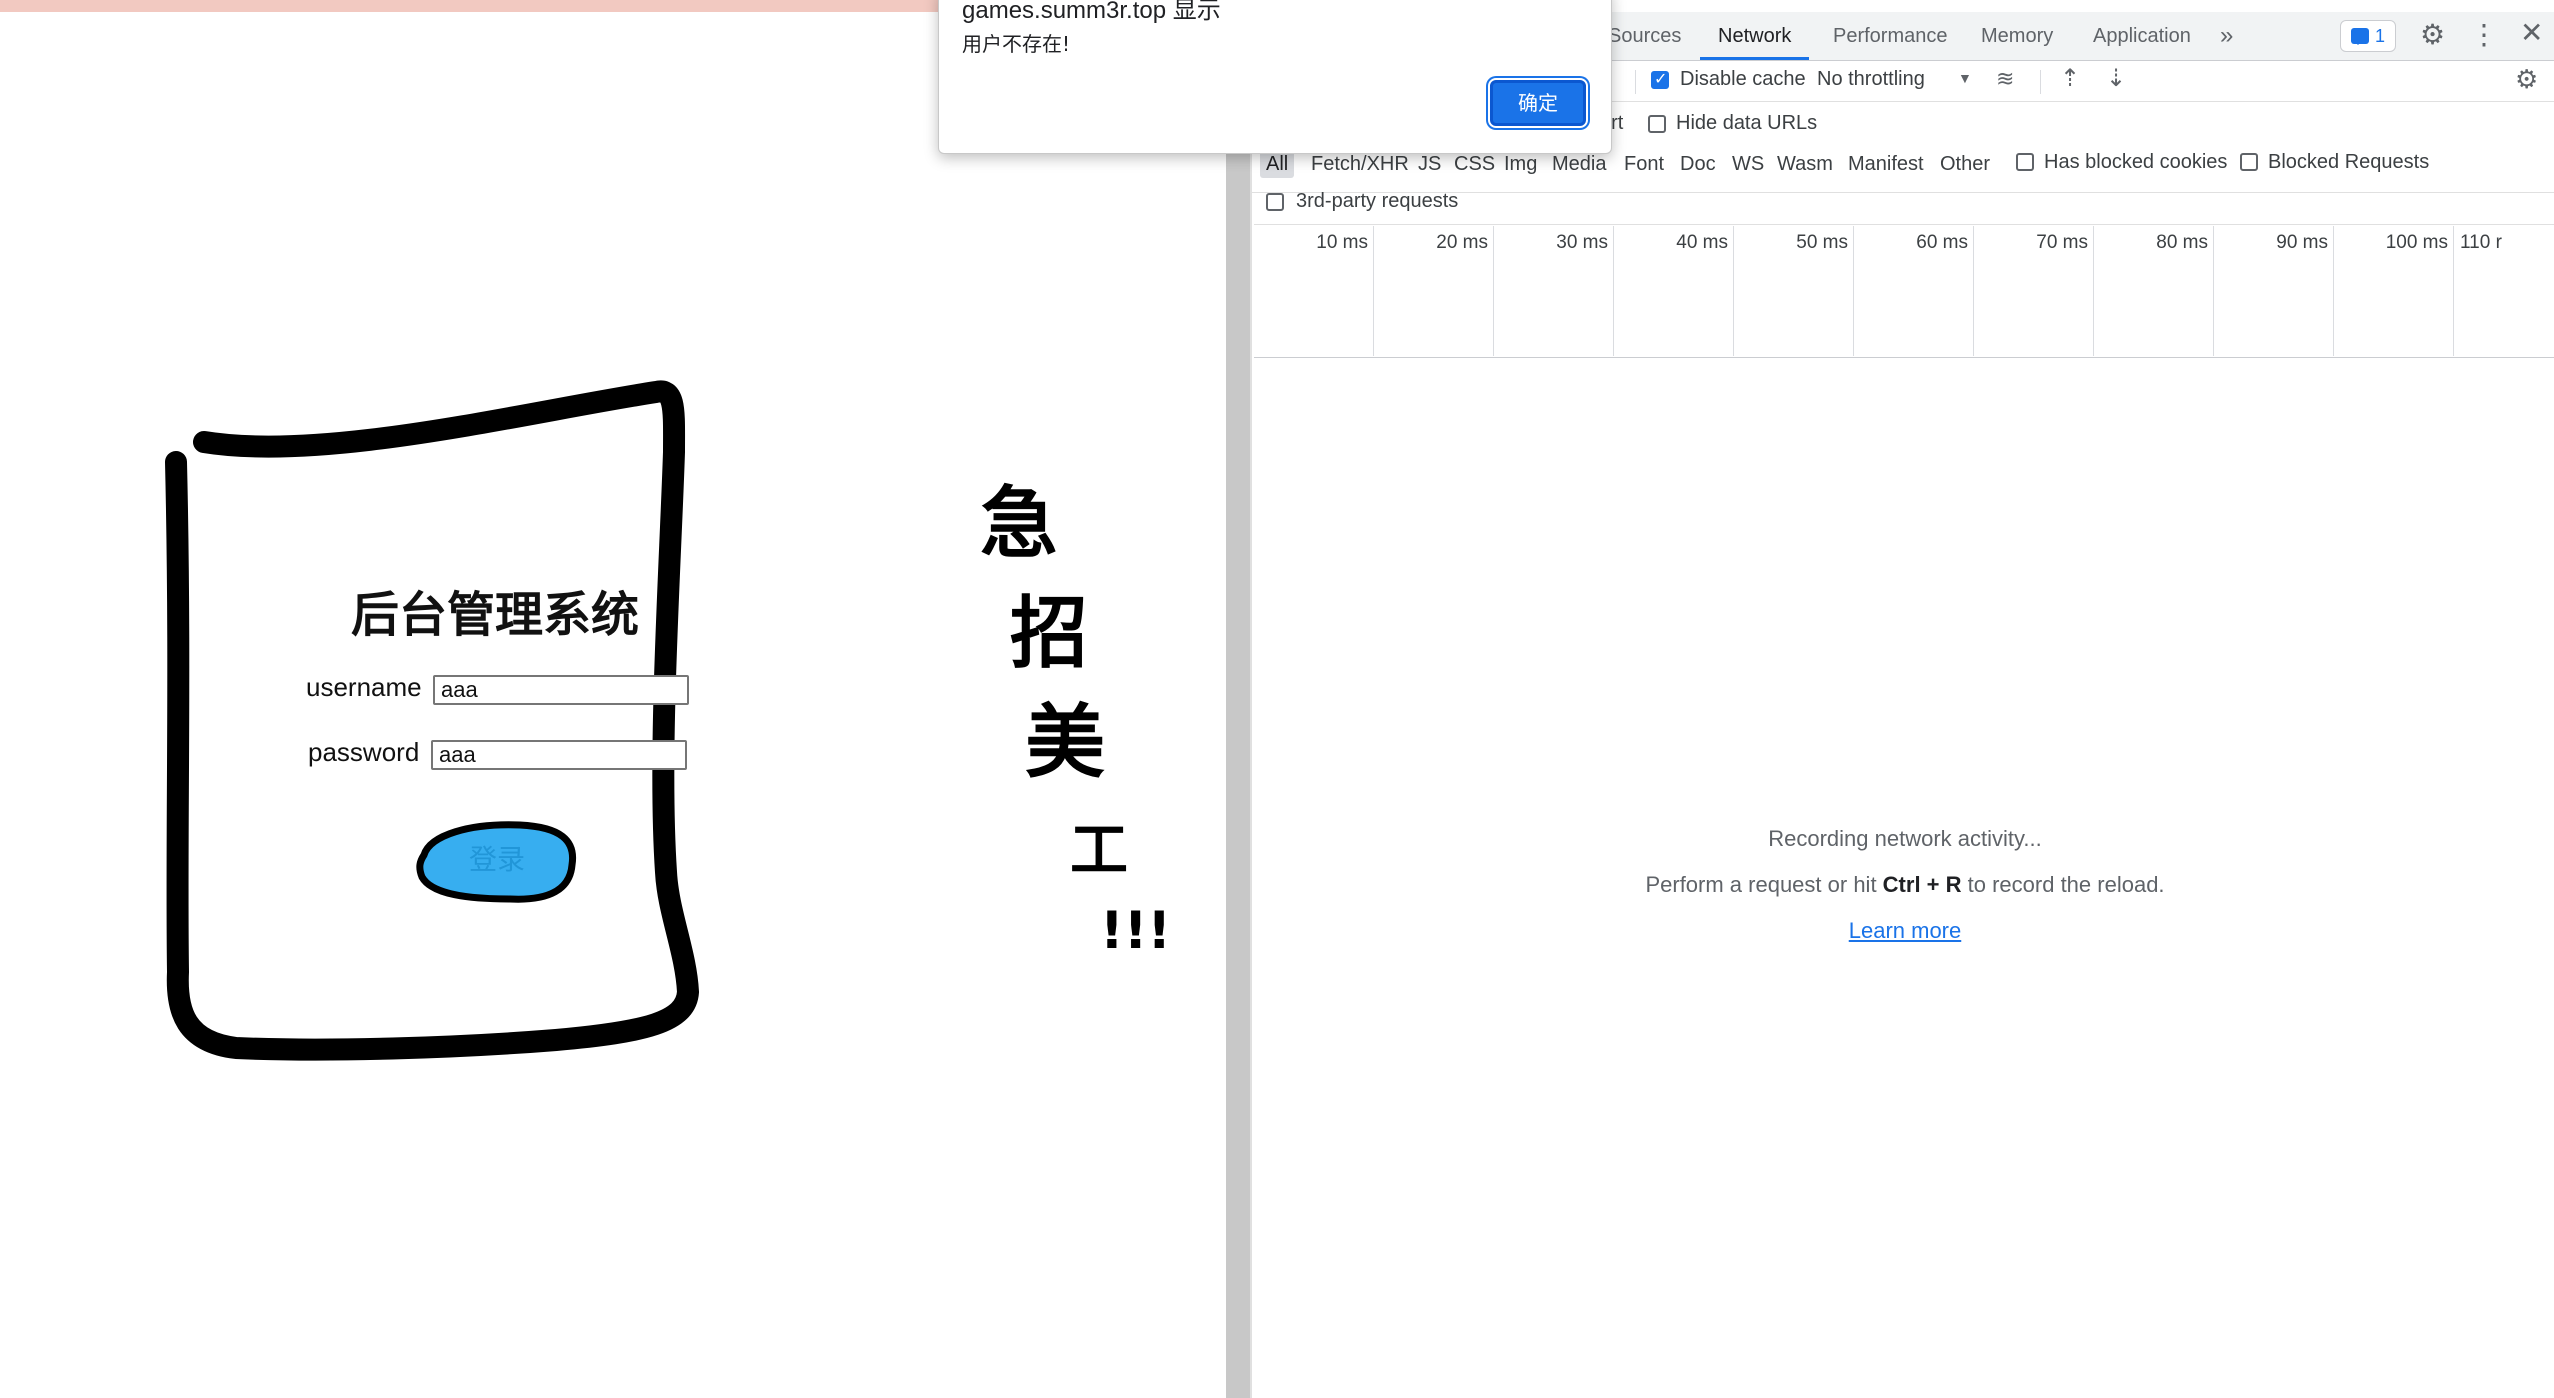 The height and width of the screenshot is (1398, 2554). I want to click on third-party-requests-label: 3rd-party requests, so click(1377, 201).